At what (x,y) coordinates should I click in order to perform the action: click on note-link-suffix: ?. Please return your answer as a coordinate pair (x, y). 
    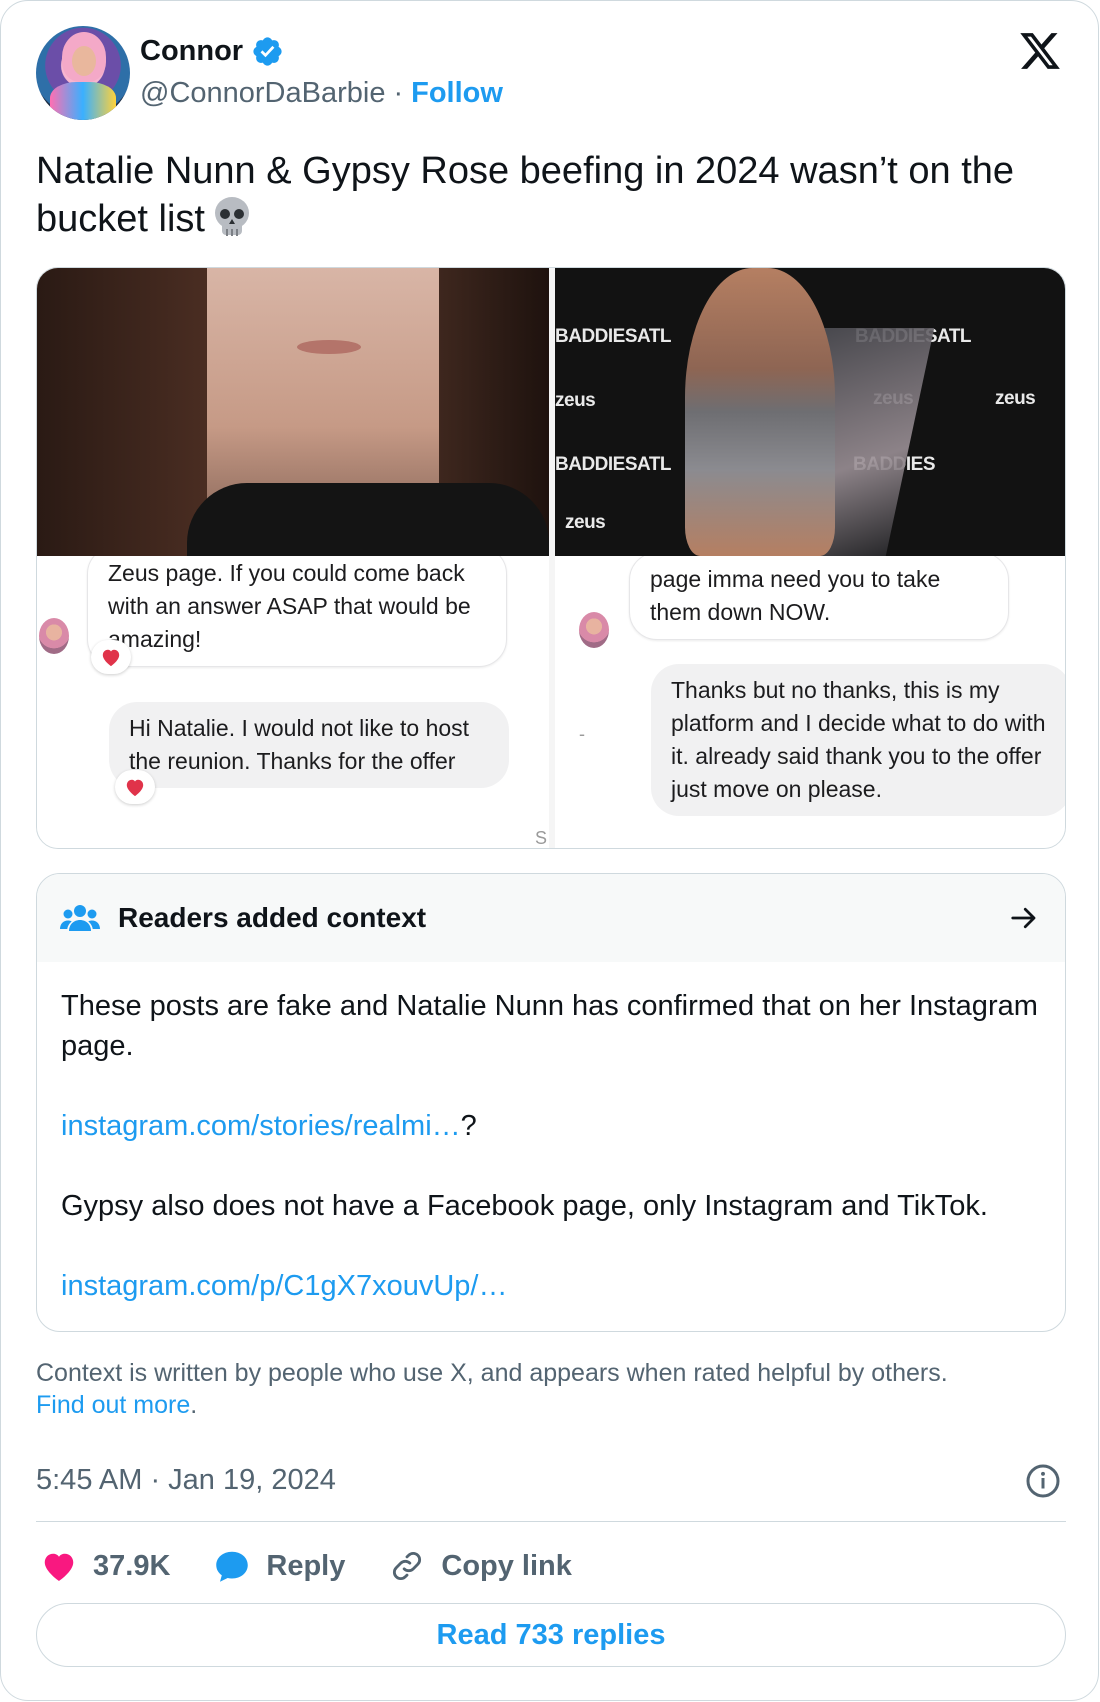
    Looking at the image, I should click on (468, 1126).